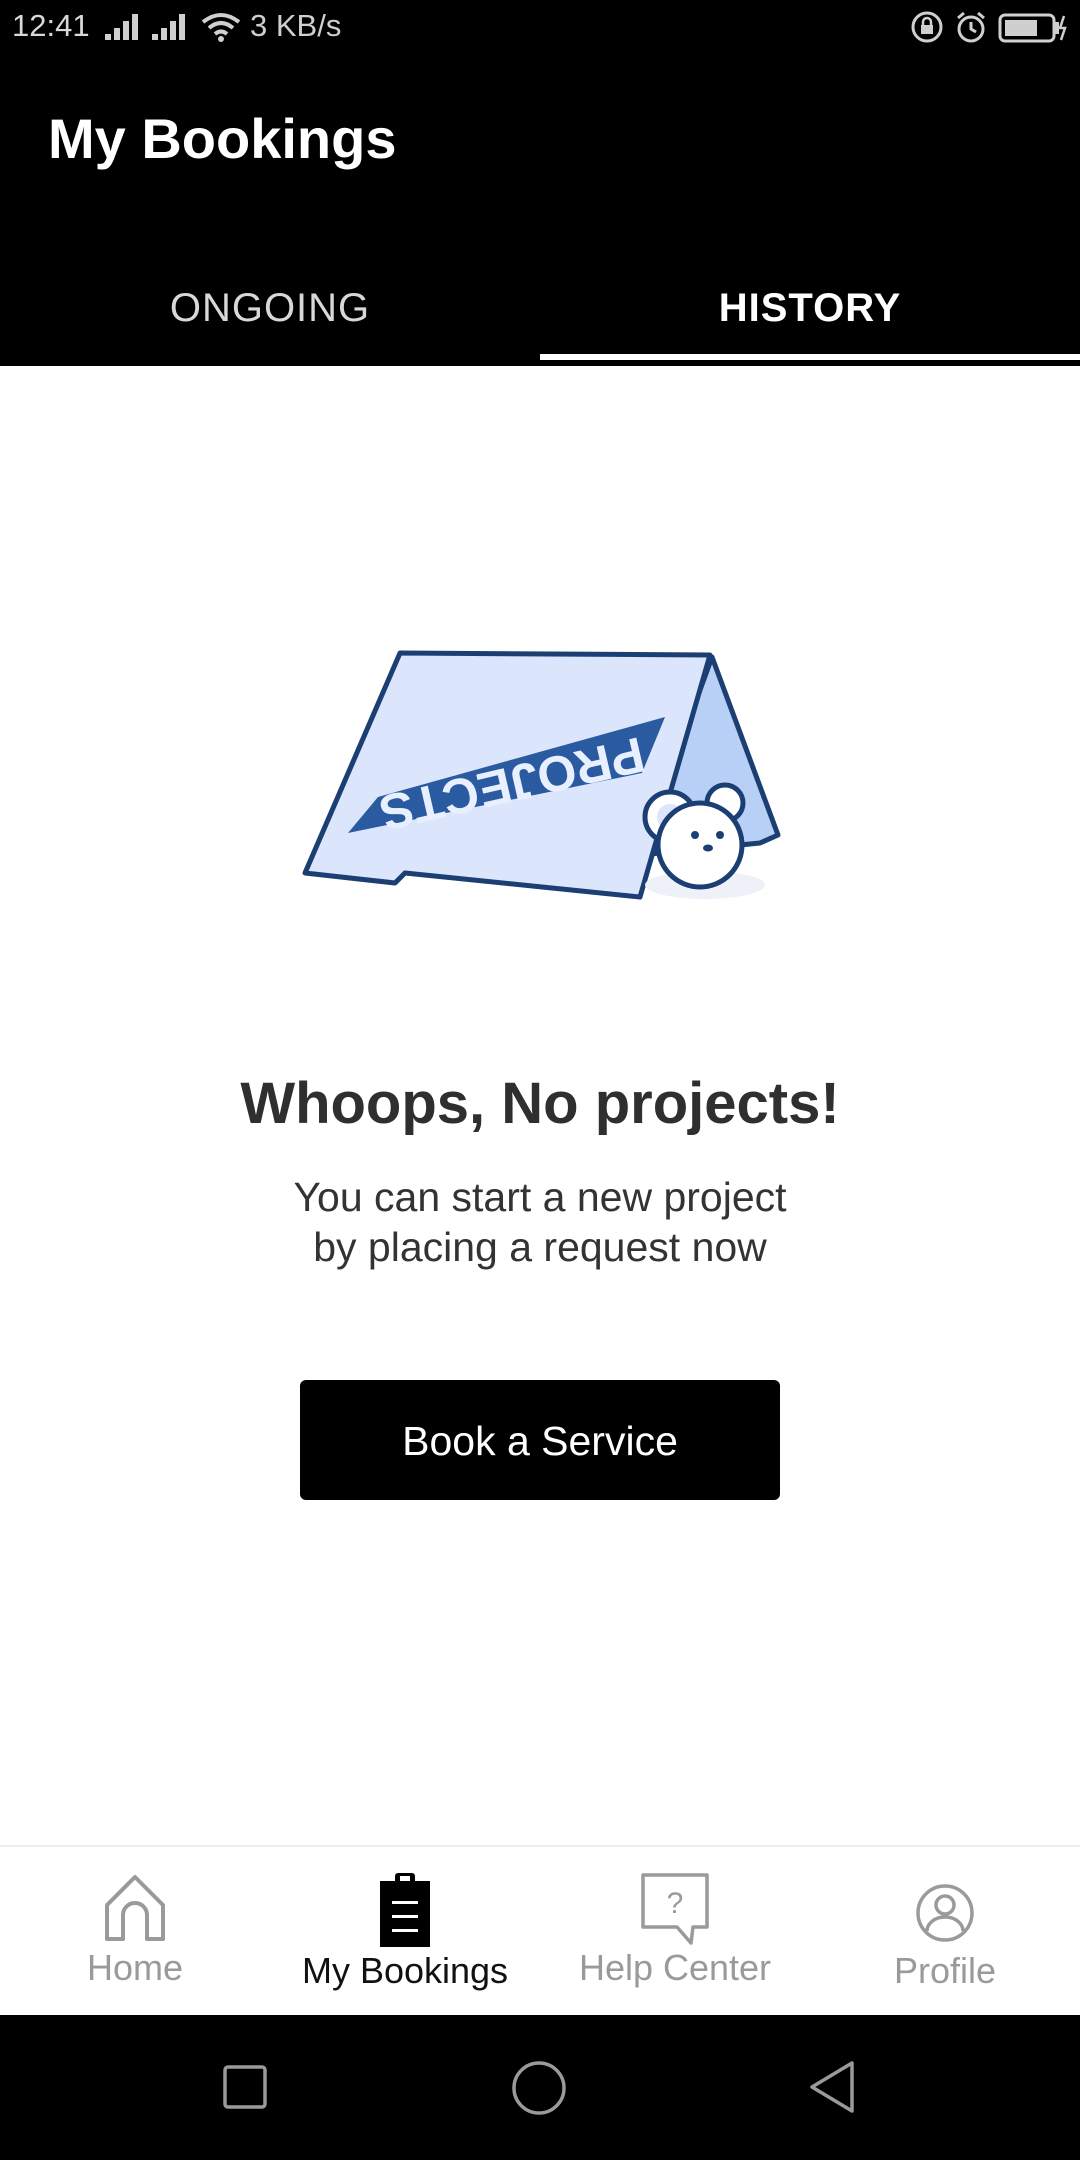 This screenshot has width=1080, height=2160. I want to click on nav-item-profile: Profile, so click(945, 1932).